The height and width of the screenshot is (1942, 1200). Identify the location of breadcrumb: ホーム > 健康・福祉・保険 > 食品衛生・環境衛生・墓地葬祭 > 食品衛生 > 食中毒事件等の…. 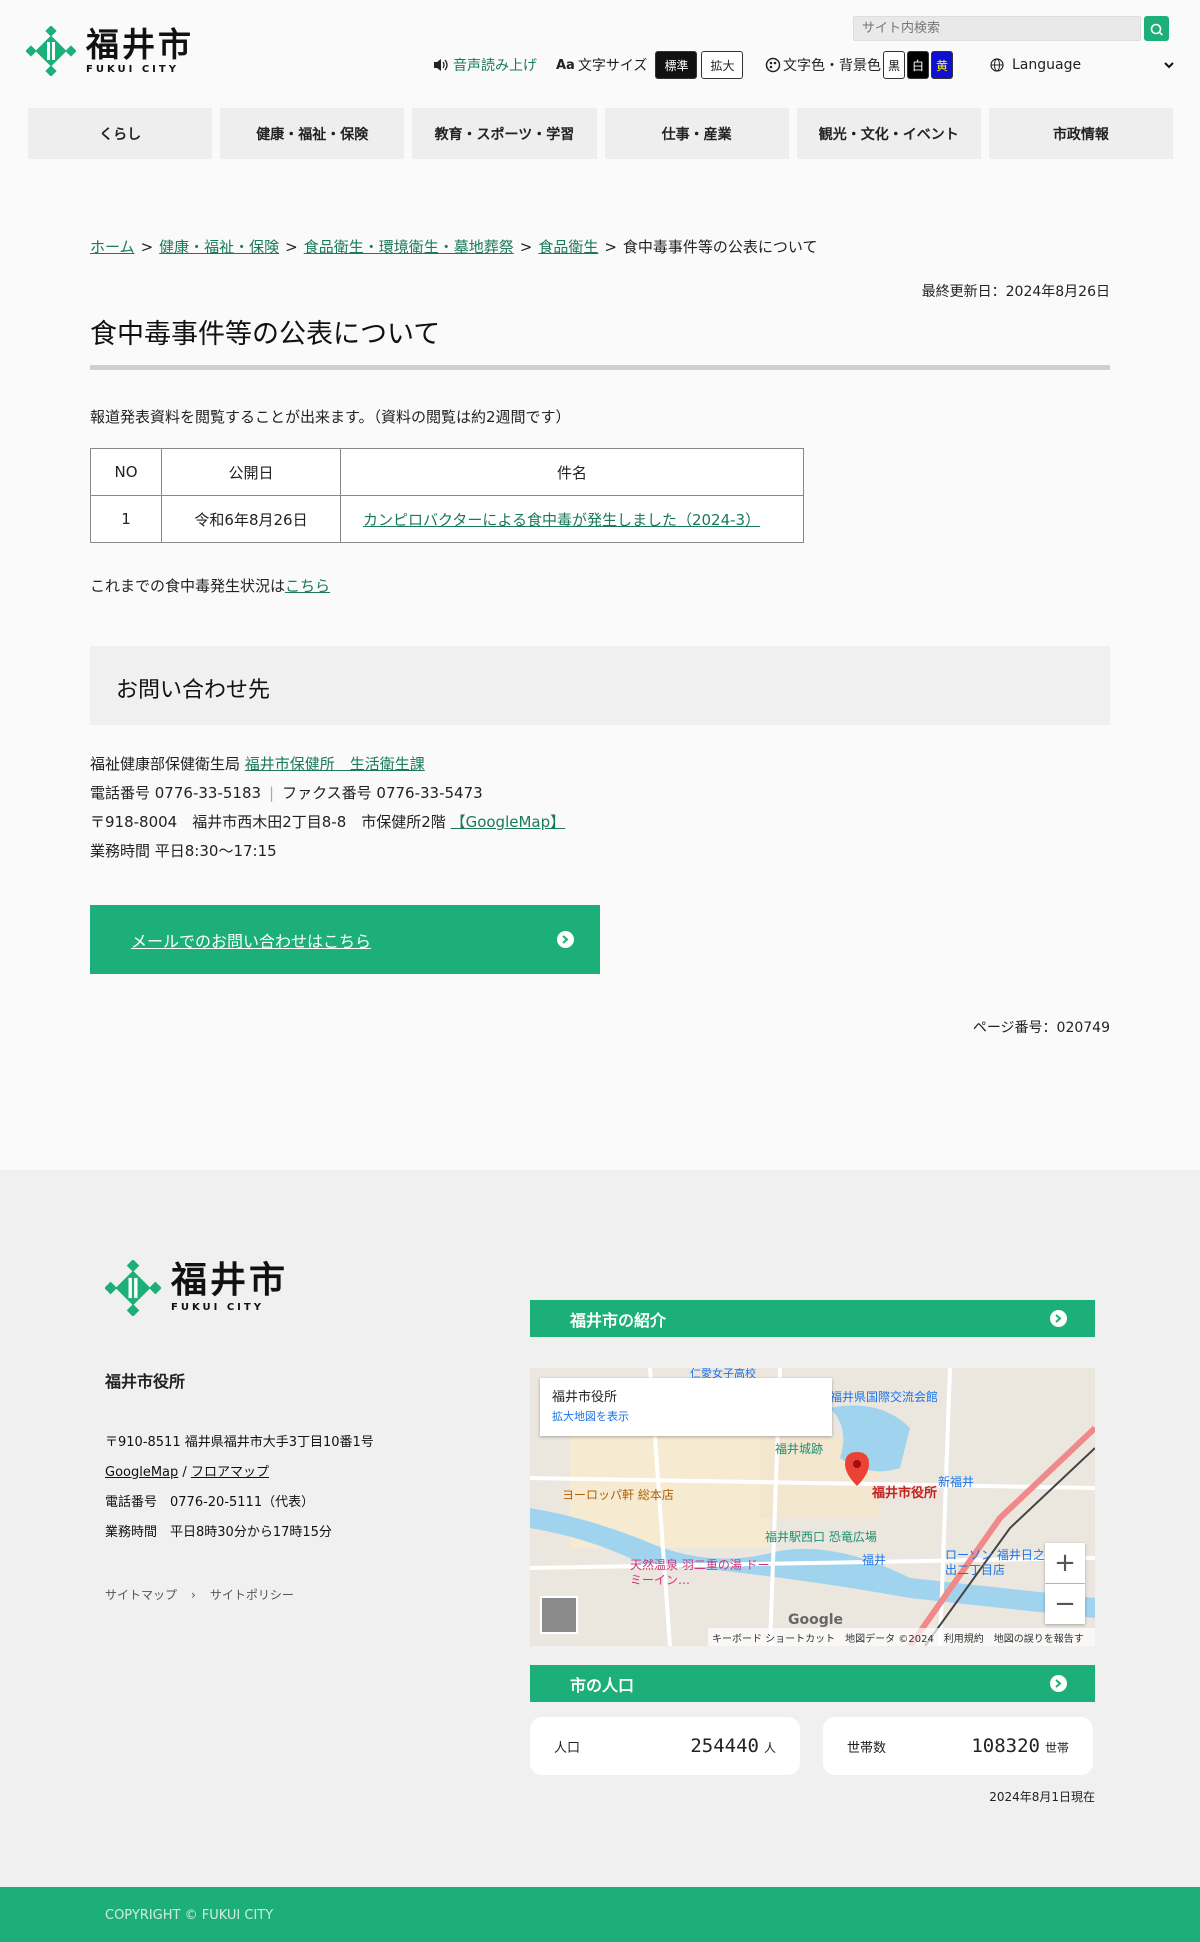
(453, 246).